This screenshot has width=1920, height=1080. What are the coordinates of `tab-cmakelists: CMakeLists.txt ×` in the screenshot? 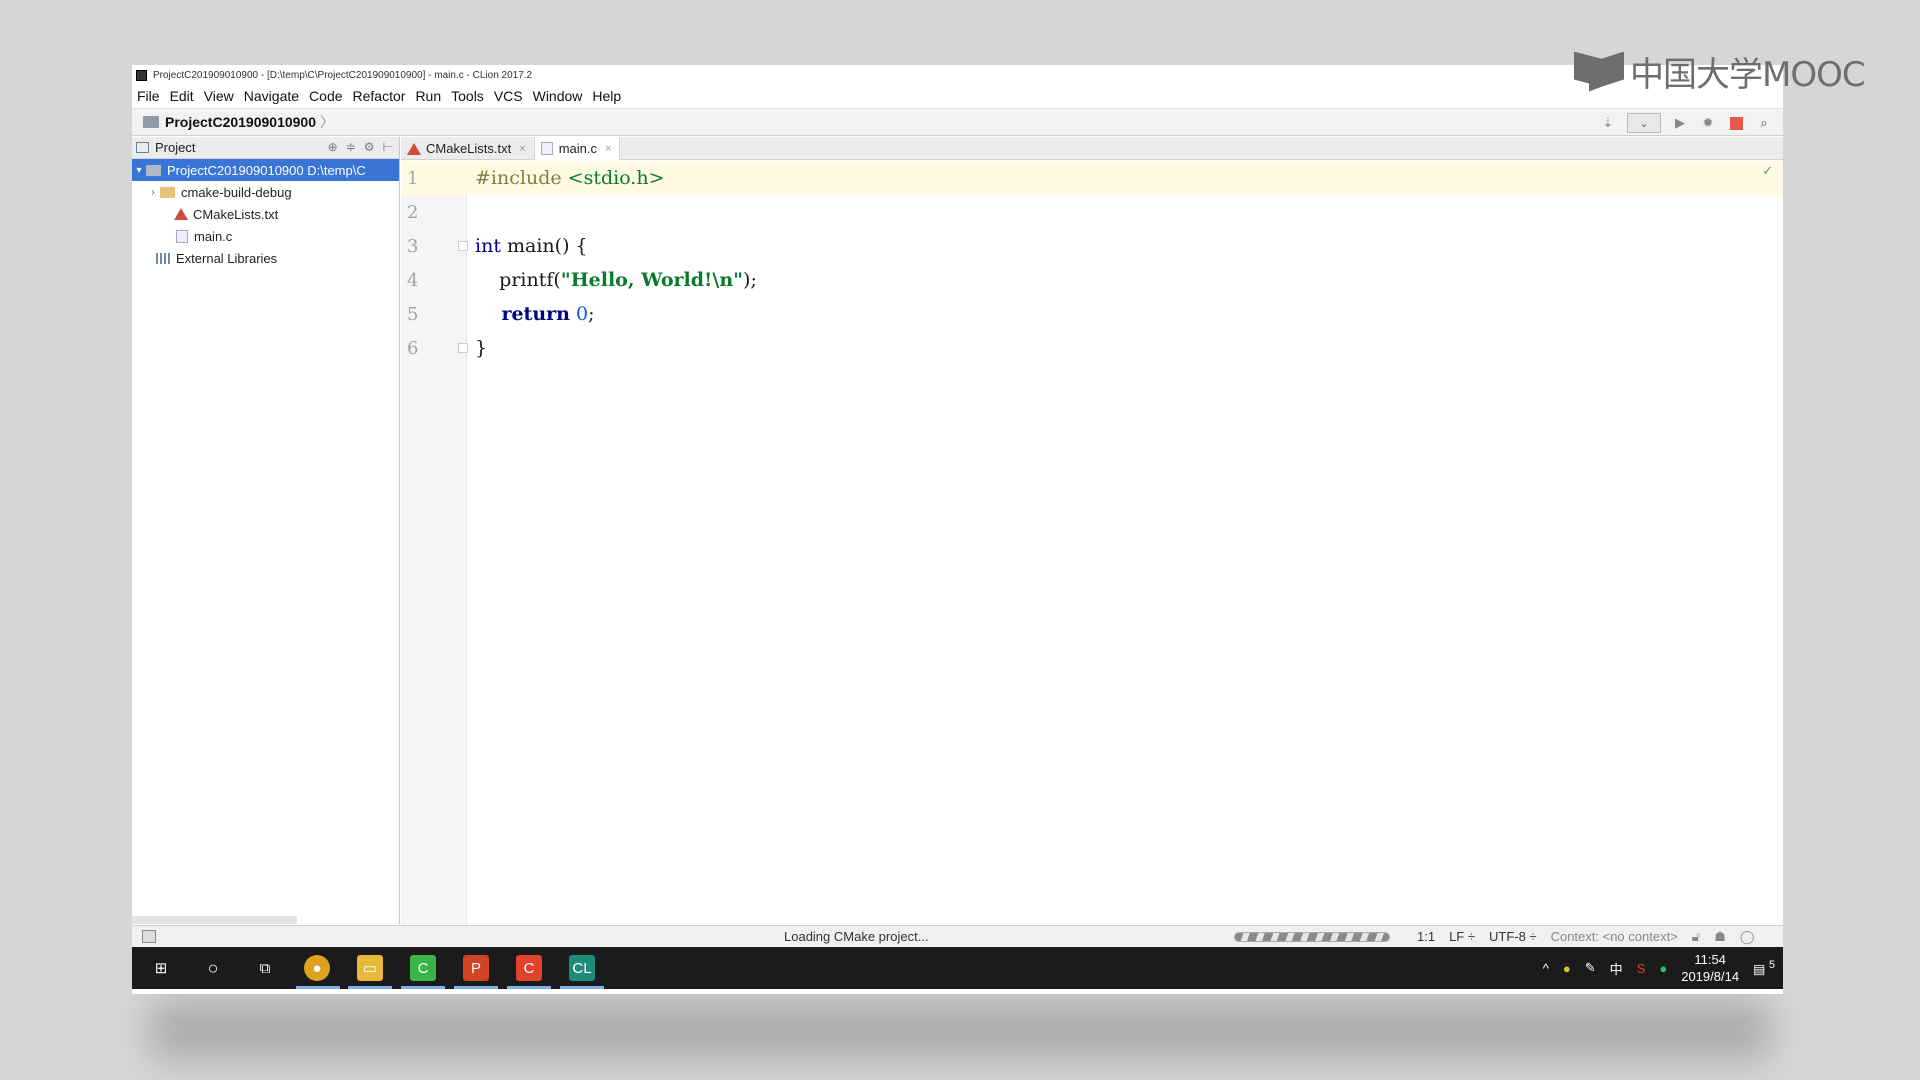 It's located at (468, 148).